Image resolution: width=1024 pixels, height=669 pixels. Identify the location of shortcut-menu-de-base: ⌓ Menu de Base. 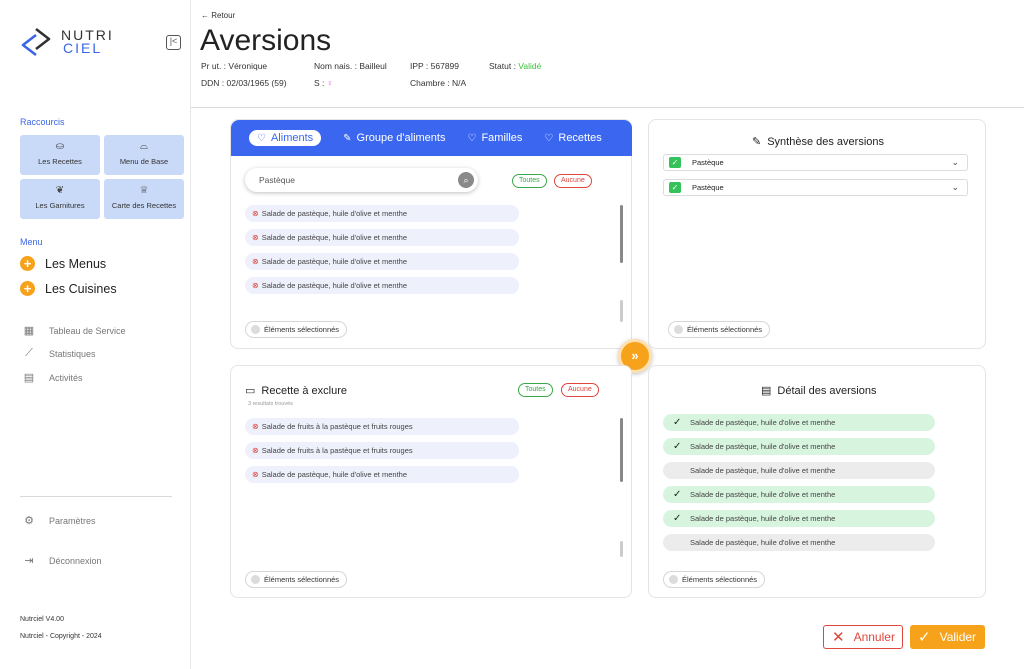
(144, 155).